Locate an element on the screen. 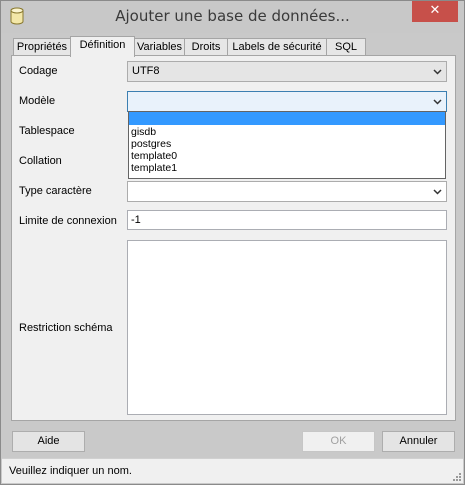 This screenshot has height=485, width=465. tab-variables: Variables is located at coordinates (159, 47).